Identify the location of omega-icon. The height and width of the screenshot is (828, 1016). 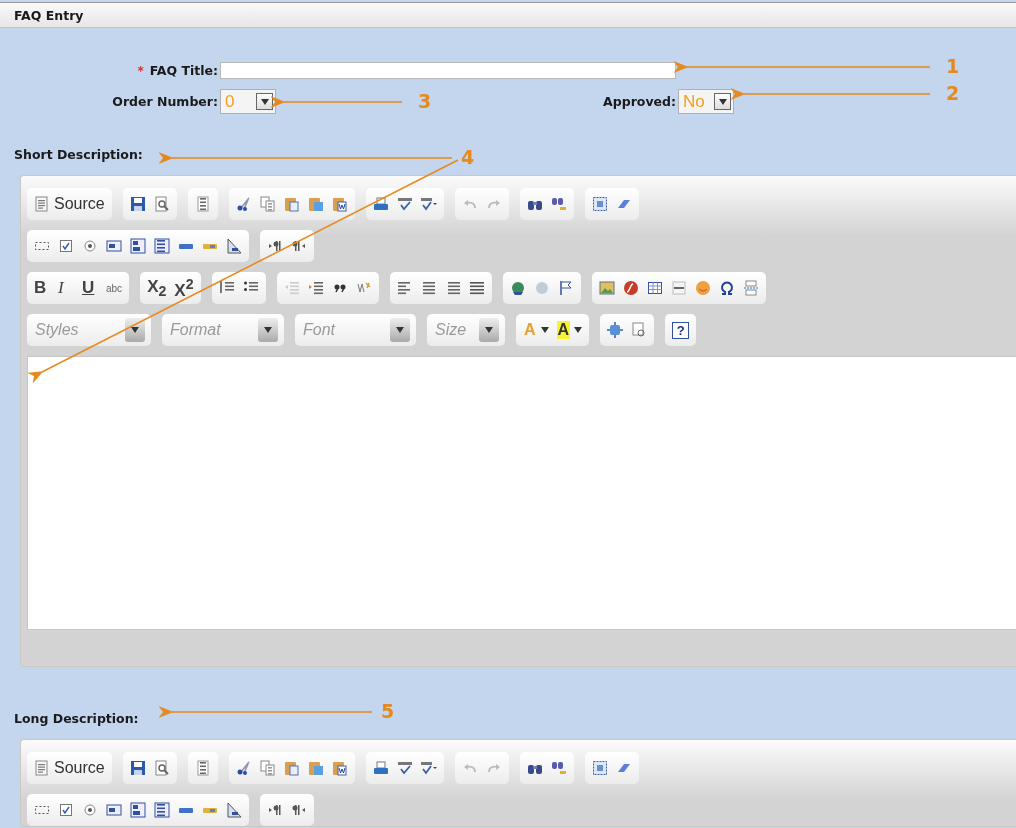
(726, 288).